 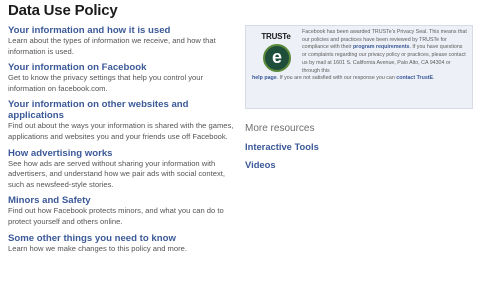 What do you see at coordinates (122, 153) in the screenshot?
I see `section-heading-link: How advertising works` at bounding box center [122, 153].